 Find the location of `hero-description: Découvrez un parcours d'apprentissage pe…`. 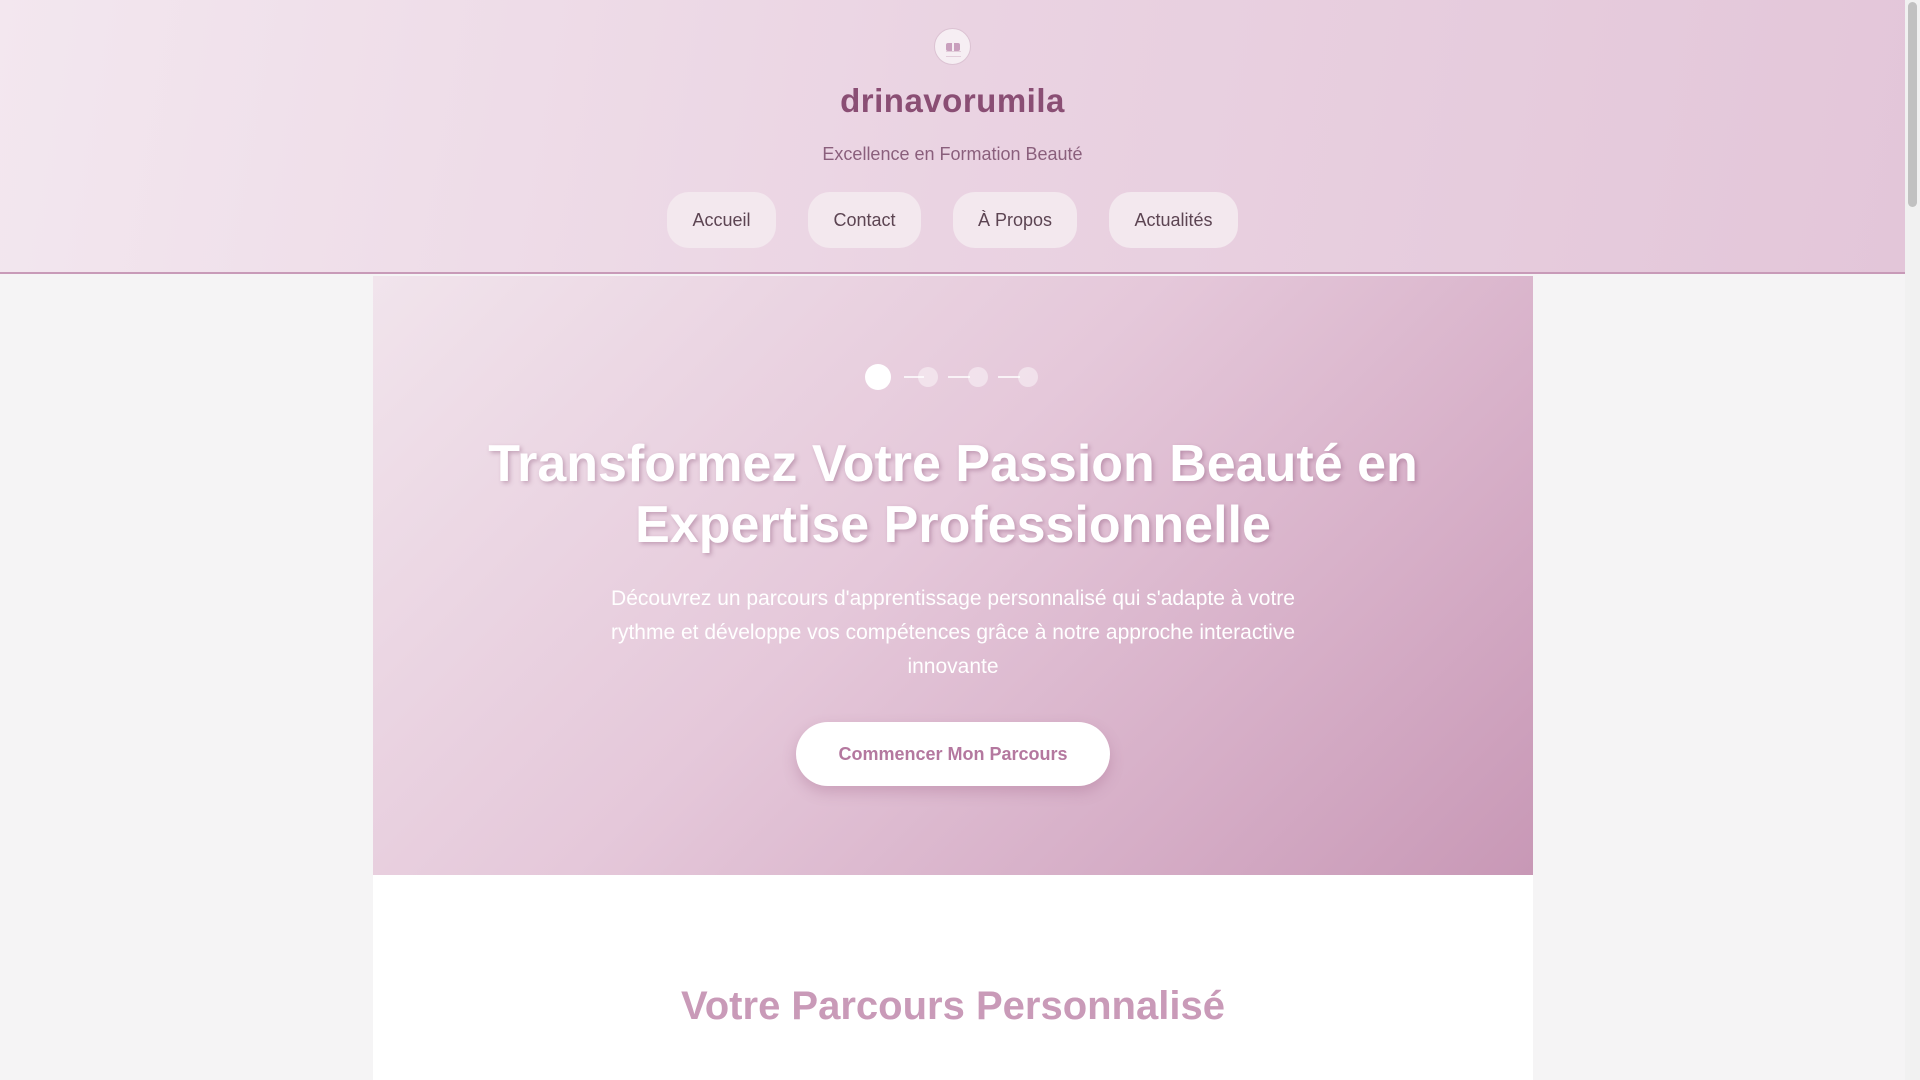

hero-description: Découvrez un parcours d'apprentissage pe… is located at coordinates (953, 632).